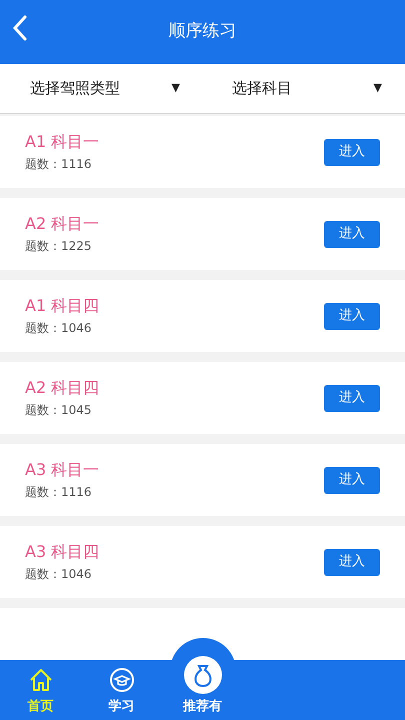 The width and height of the screenshot is (405, 720). I want to click on item-title: A2 科目一, so click(62, 224).